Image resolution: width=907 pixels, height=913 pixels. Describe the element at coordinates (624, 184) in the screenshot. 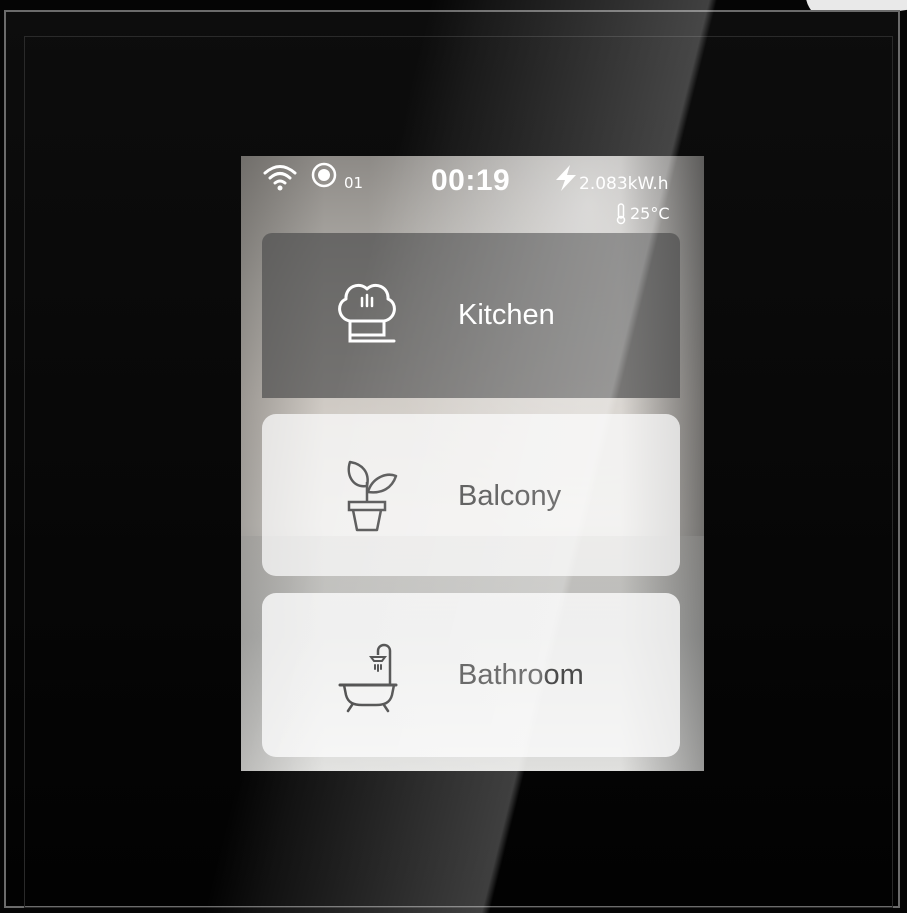

I see `energy-reading: 2.083kW.h` at that location.